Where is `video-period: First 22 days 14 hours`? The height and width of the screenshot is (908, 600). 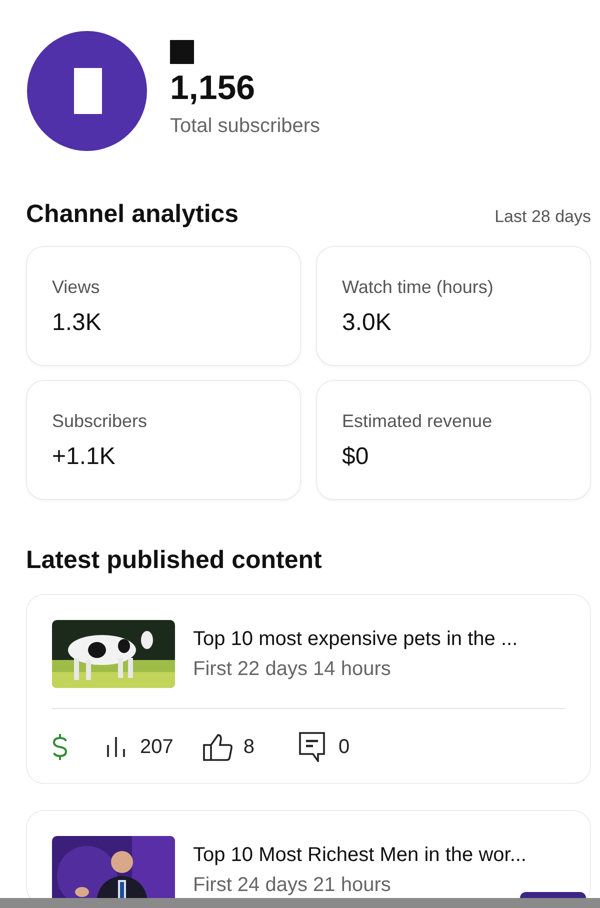 video-period: First 22 days 14 hours is located at coordinates (292, 669).